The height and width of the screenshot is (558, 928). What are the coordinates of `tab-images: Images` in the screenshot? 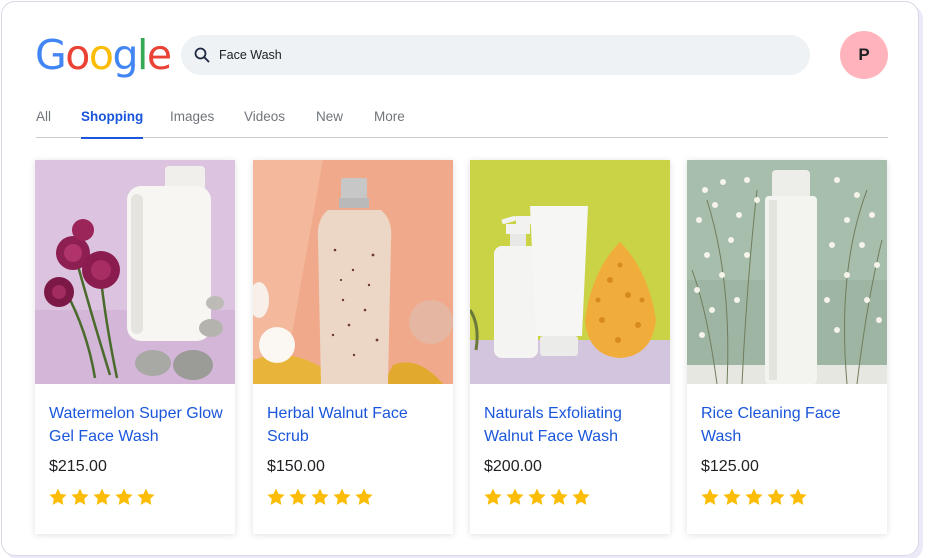 It's located at (192, 123).